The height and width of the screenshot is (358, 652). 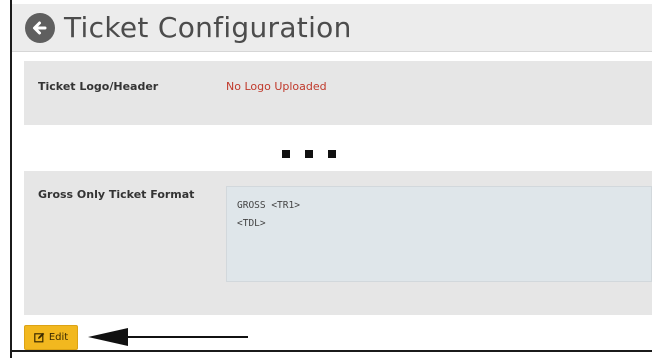 I want to click on page-header: Ticket Configuration, so click(x=332, y=28).